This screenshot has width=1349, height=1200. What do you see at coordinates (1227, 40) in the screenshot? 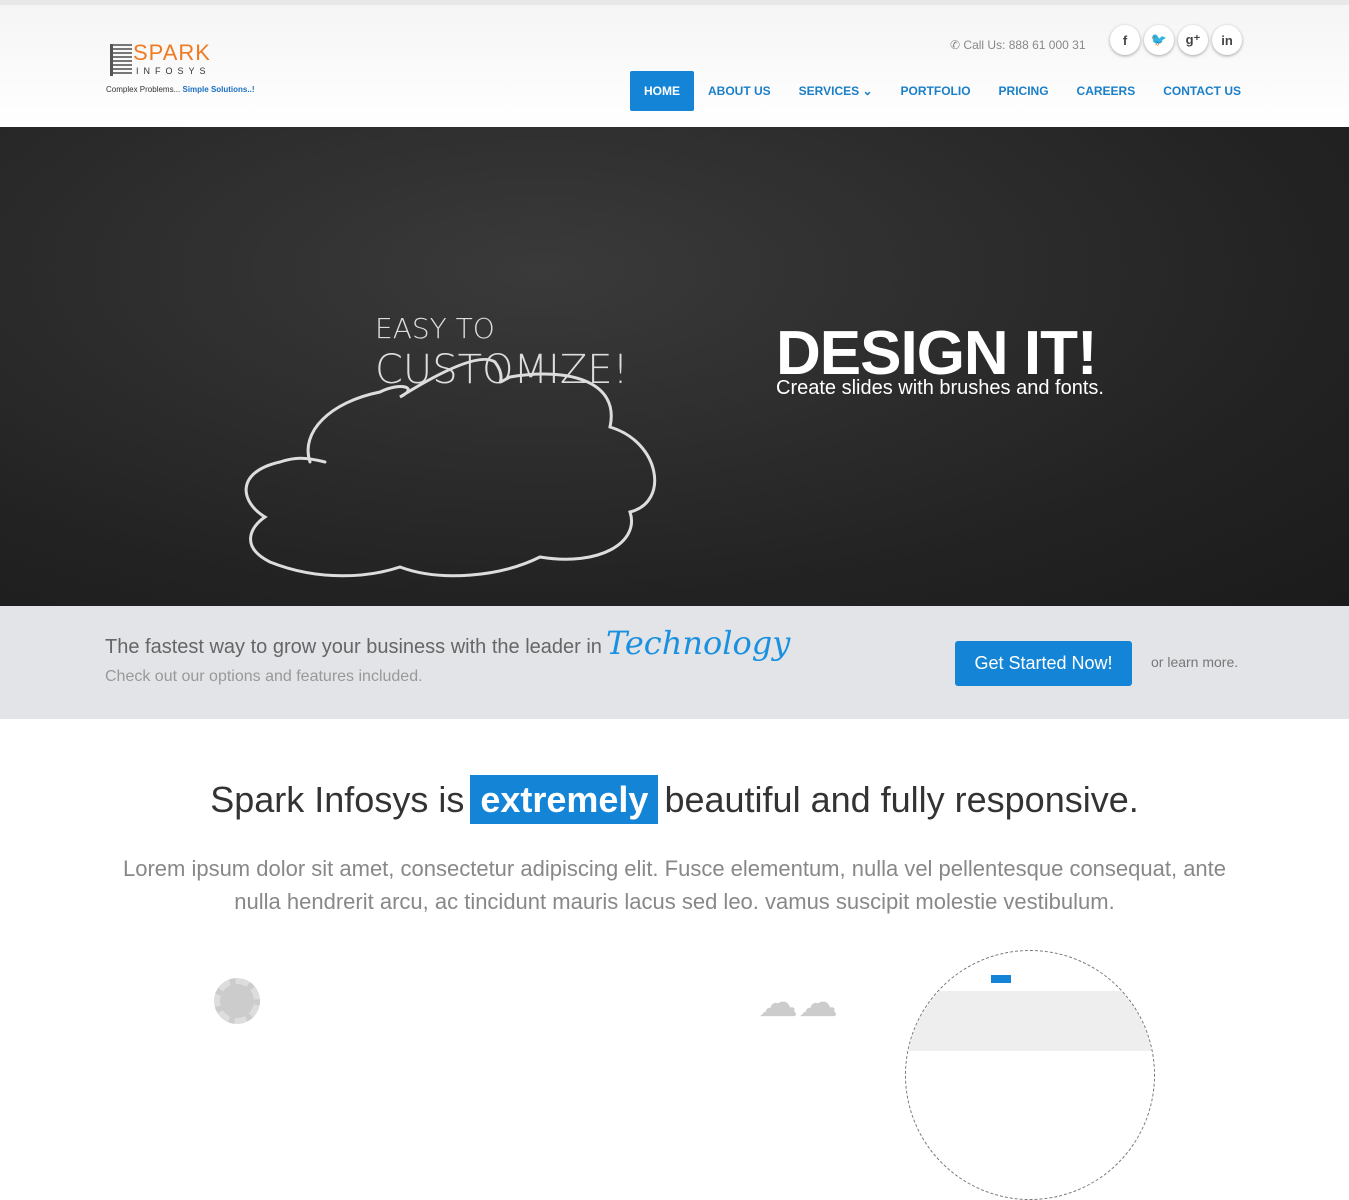
I see `linkedin-icon: in` at bounding box center [1227, 40].